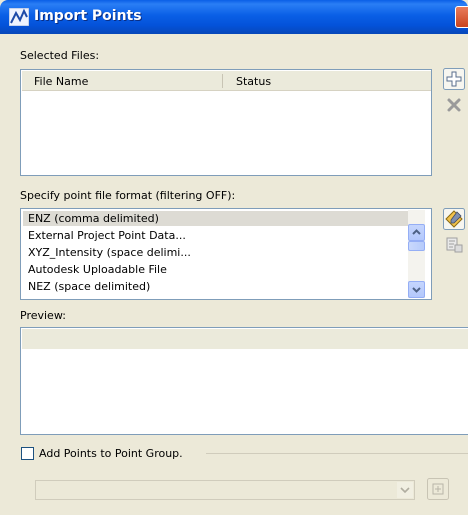  What do you see at coordinates (88, 16) in the screenshot?
I see `window-title: Import Points` at bounding box center [88, 16].